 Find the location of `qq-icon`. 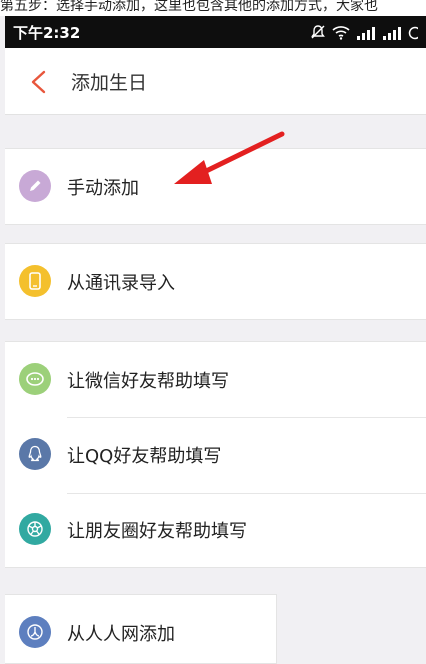

qq-icon is located at coordinates (35, 454).